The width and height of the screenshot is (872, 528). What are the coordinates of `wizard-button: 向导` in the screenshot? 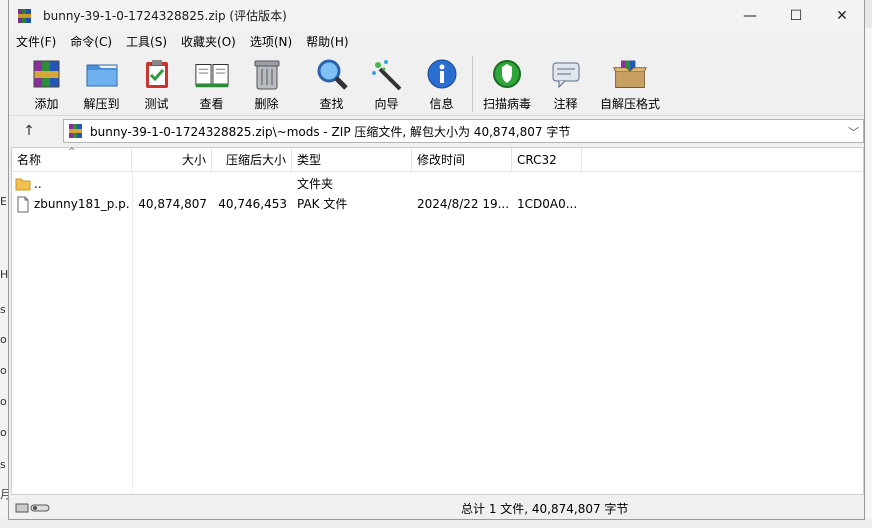 It's located at (386, 83).